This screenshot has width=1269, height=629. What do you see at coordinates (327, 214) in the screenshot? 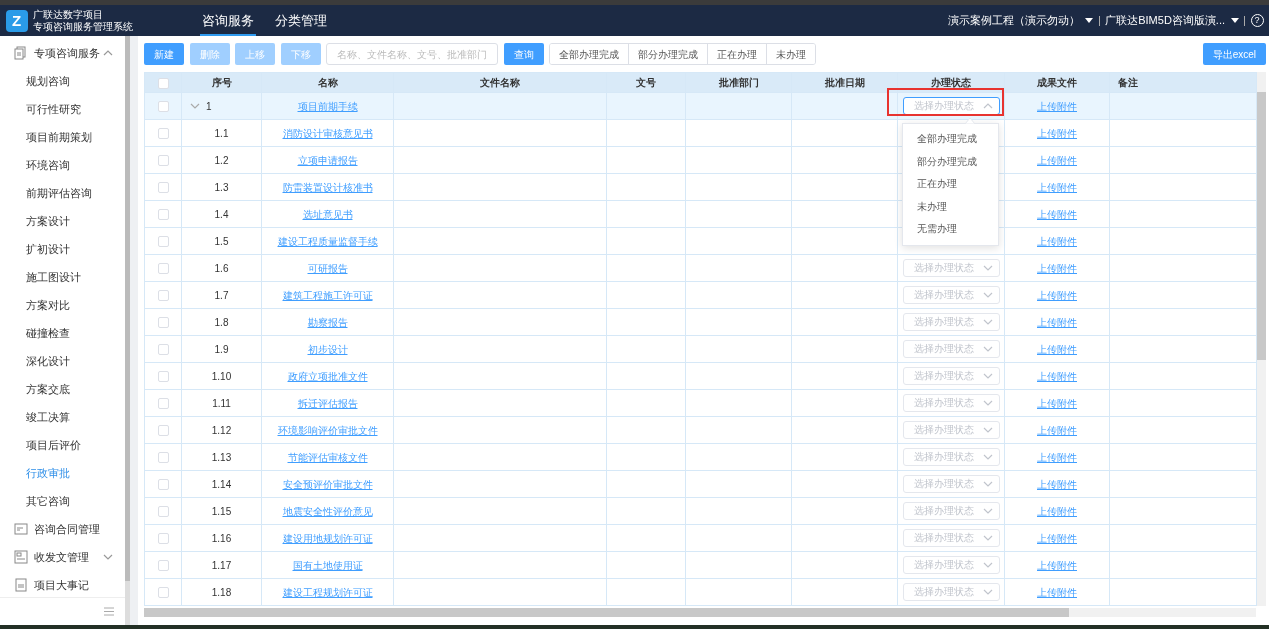
I see `item-link: 选址意见书` at bounding box center [327, 214].